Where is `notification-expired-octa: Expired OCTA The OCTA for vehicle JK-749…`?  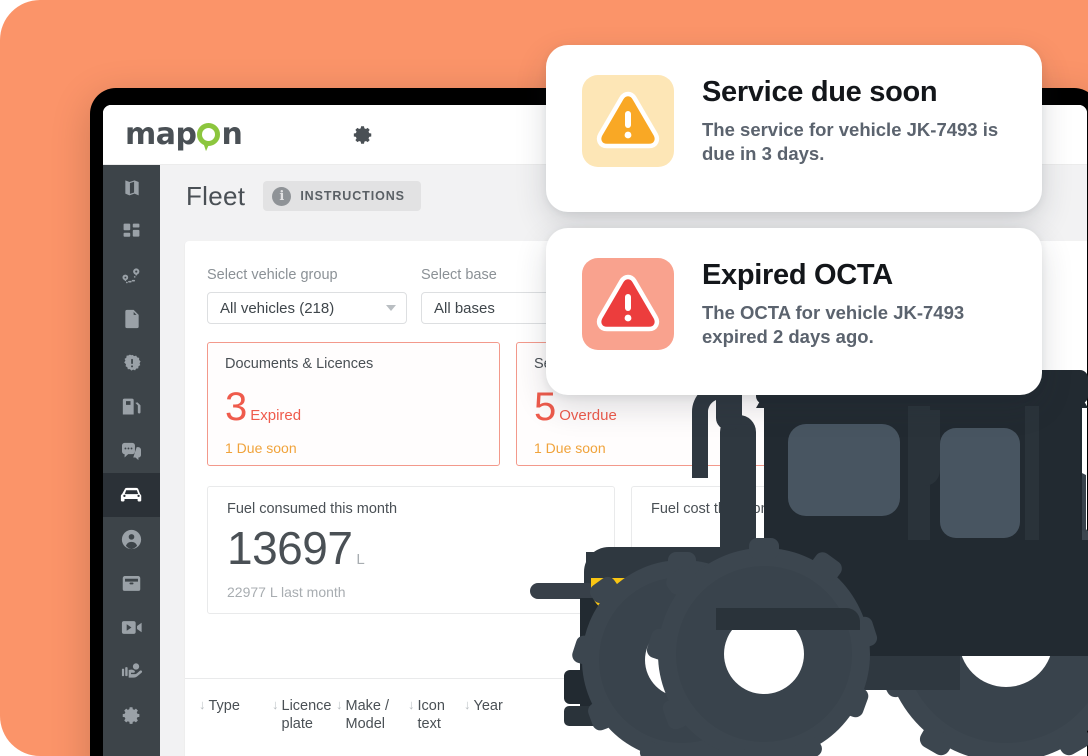
notification-expired-octa: Expired OCTA The OCTA for vehicle JK-749… is located at coordinates (794, 311).